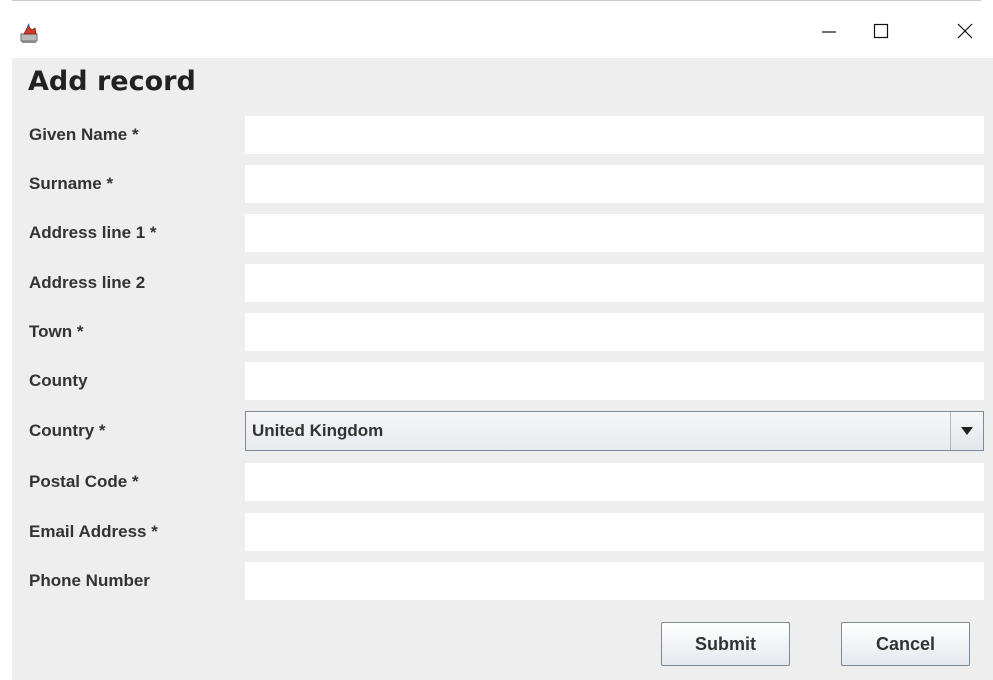 Image resolution: width=993 pixels, height=680 pixels. What do you see at coordinates (614, 233) in the screenshot?
I see `address-line-1-field` at bounding box center [614, 233].